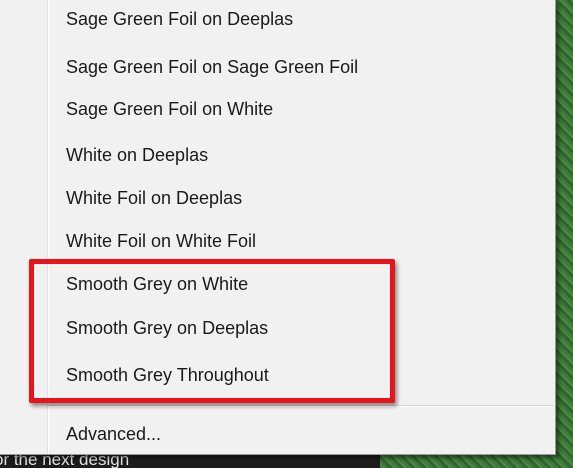  What do you see at coordinates (301, 406) in the screenshot?
I see `menu-separator` at bounding box center [301, 406].